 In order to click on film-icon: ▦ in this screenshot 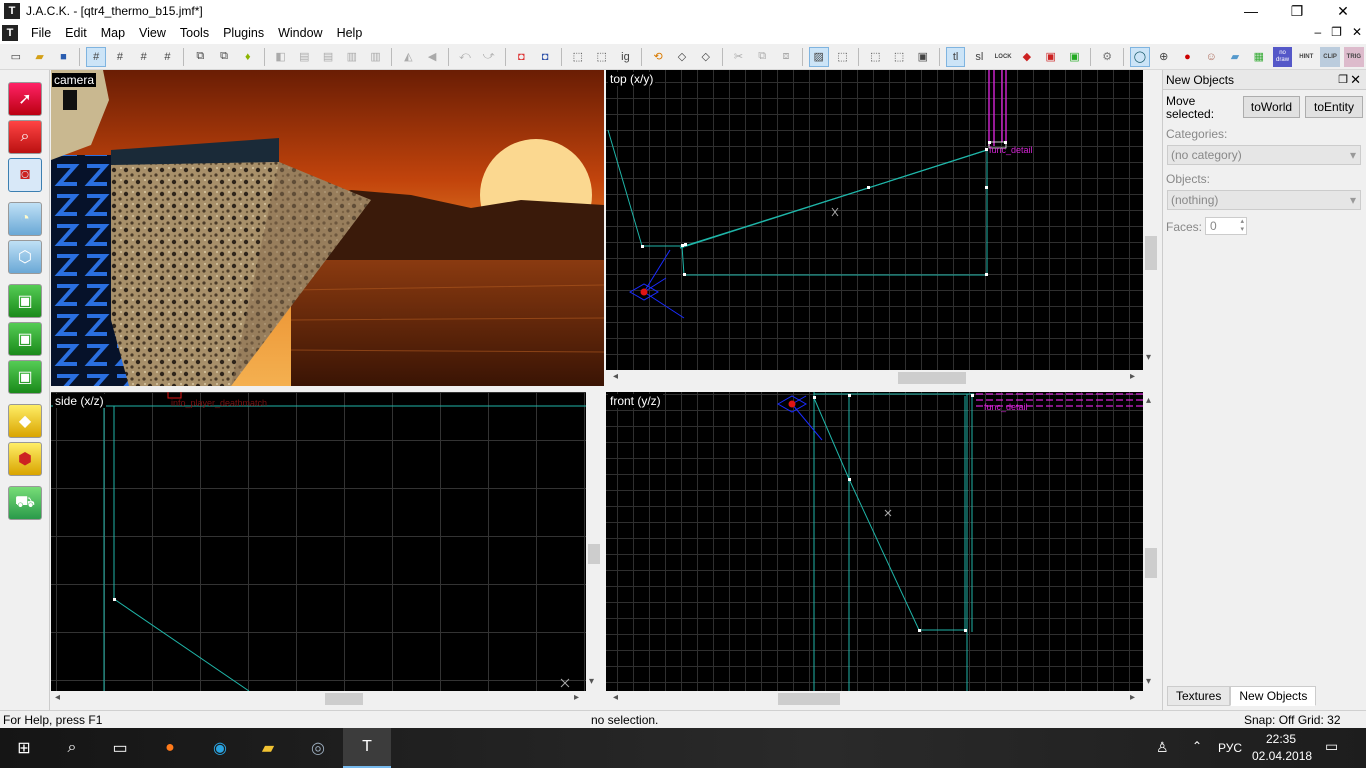, I will do `click(1259, 57)`.